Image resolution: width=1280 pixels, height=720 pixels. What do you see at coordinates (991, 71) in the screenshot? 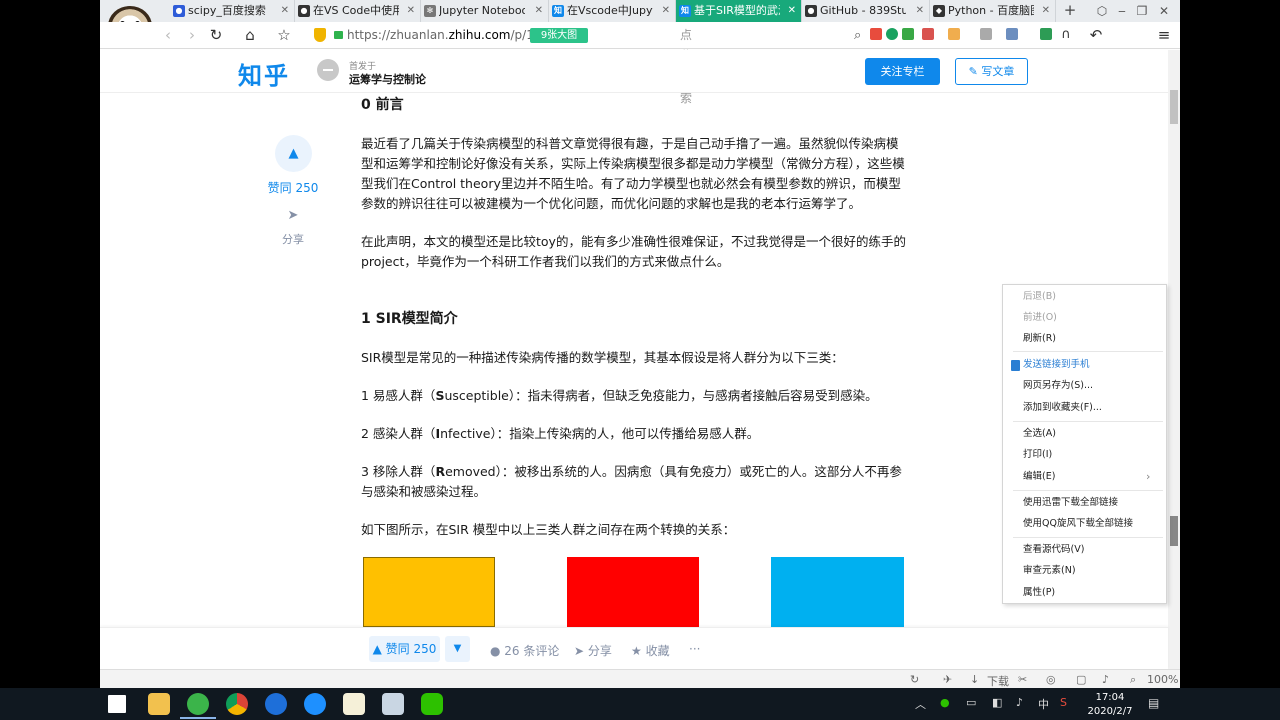
I see `write-article-button: ✎ 写文章` at bounding box center [991, 71].